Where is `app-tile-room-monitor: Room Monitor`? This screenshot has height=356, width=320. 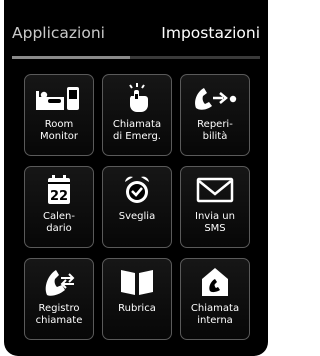
app-tile-room-monitor: Room Monitor is located at coordinates (59, 115).